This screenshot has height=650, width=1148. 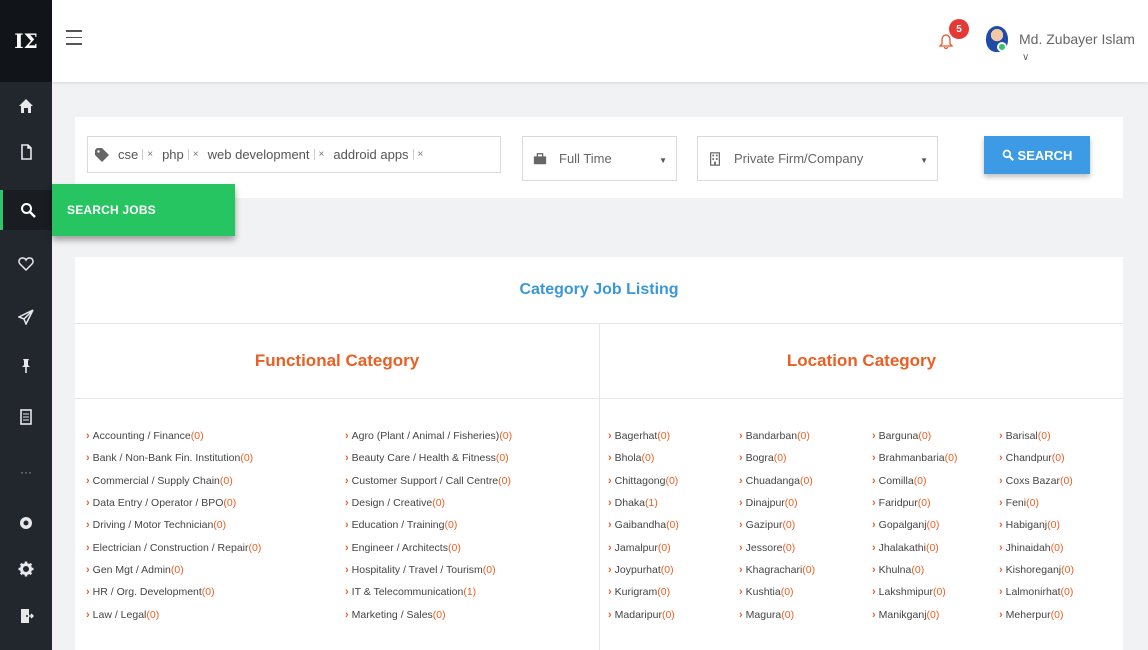 What do you see at coordinates (26, 366) in the screenshot?
I see `pin-icon` at bounding box center [26, 366].